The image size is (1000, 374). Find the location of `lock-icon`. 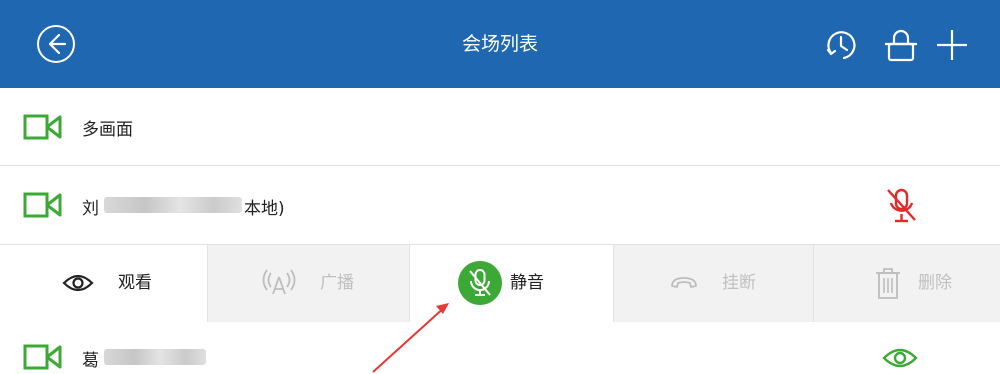

lock-icon is located at coordinates (901, 45).